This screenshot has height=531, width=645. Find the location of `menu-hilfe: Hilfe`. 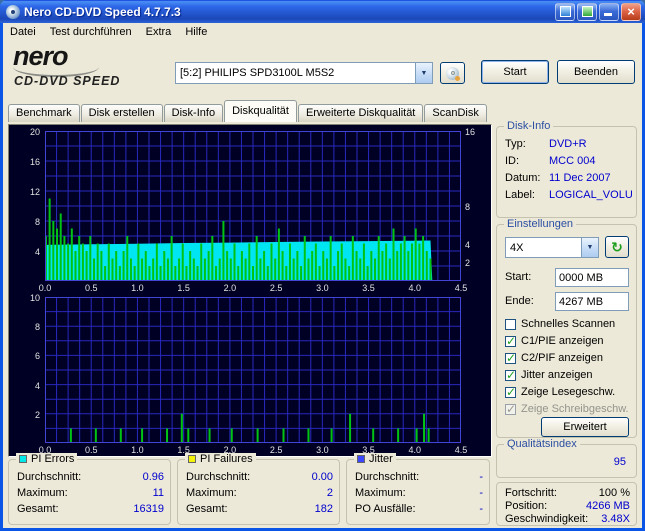

menu-hilfe: Hilfe is located at coordinates (196, 32).